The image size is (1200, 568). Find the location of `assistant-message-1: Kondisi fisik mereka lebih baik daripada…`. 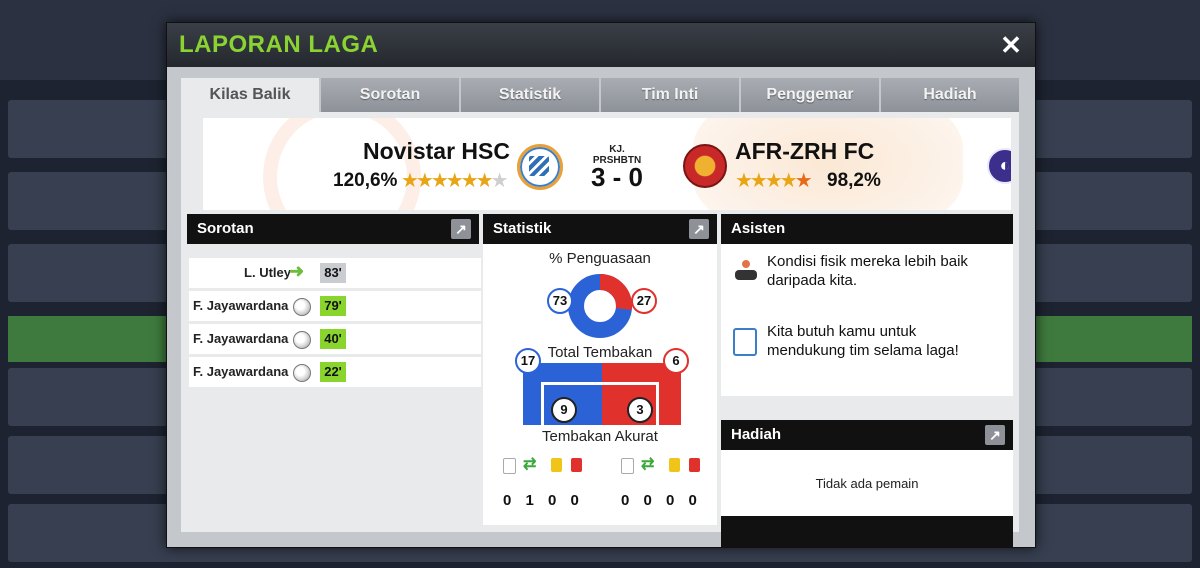

assistant-message-1: Kondisi fisik mereka lebih baik daripada… is located at coordinates (867, 271).